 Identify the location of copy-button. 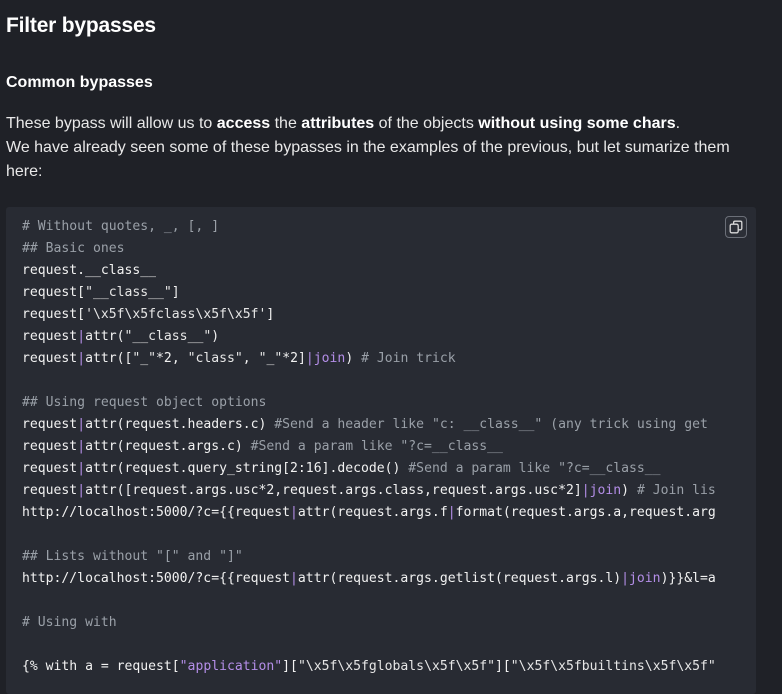
(736, 227).